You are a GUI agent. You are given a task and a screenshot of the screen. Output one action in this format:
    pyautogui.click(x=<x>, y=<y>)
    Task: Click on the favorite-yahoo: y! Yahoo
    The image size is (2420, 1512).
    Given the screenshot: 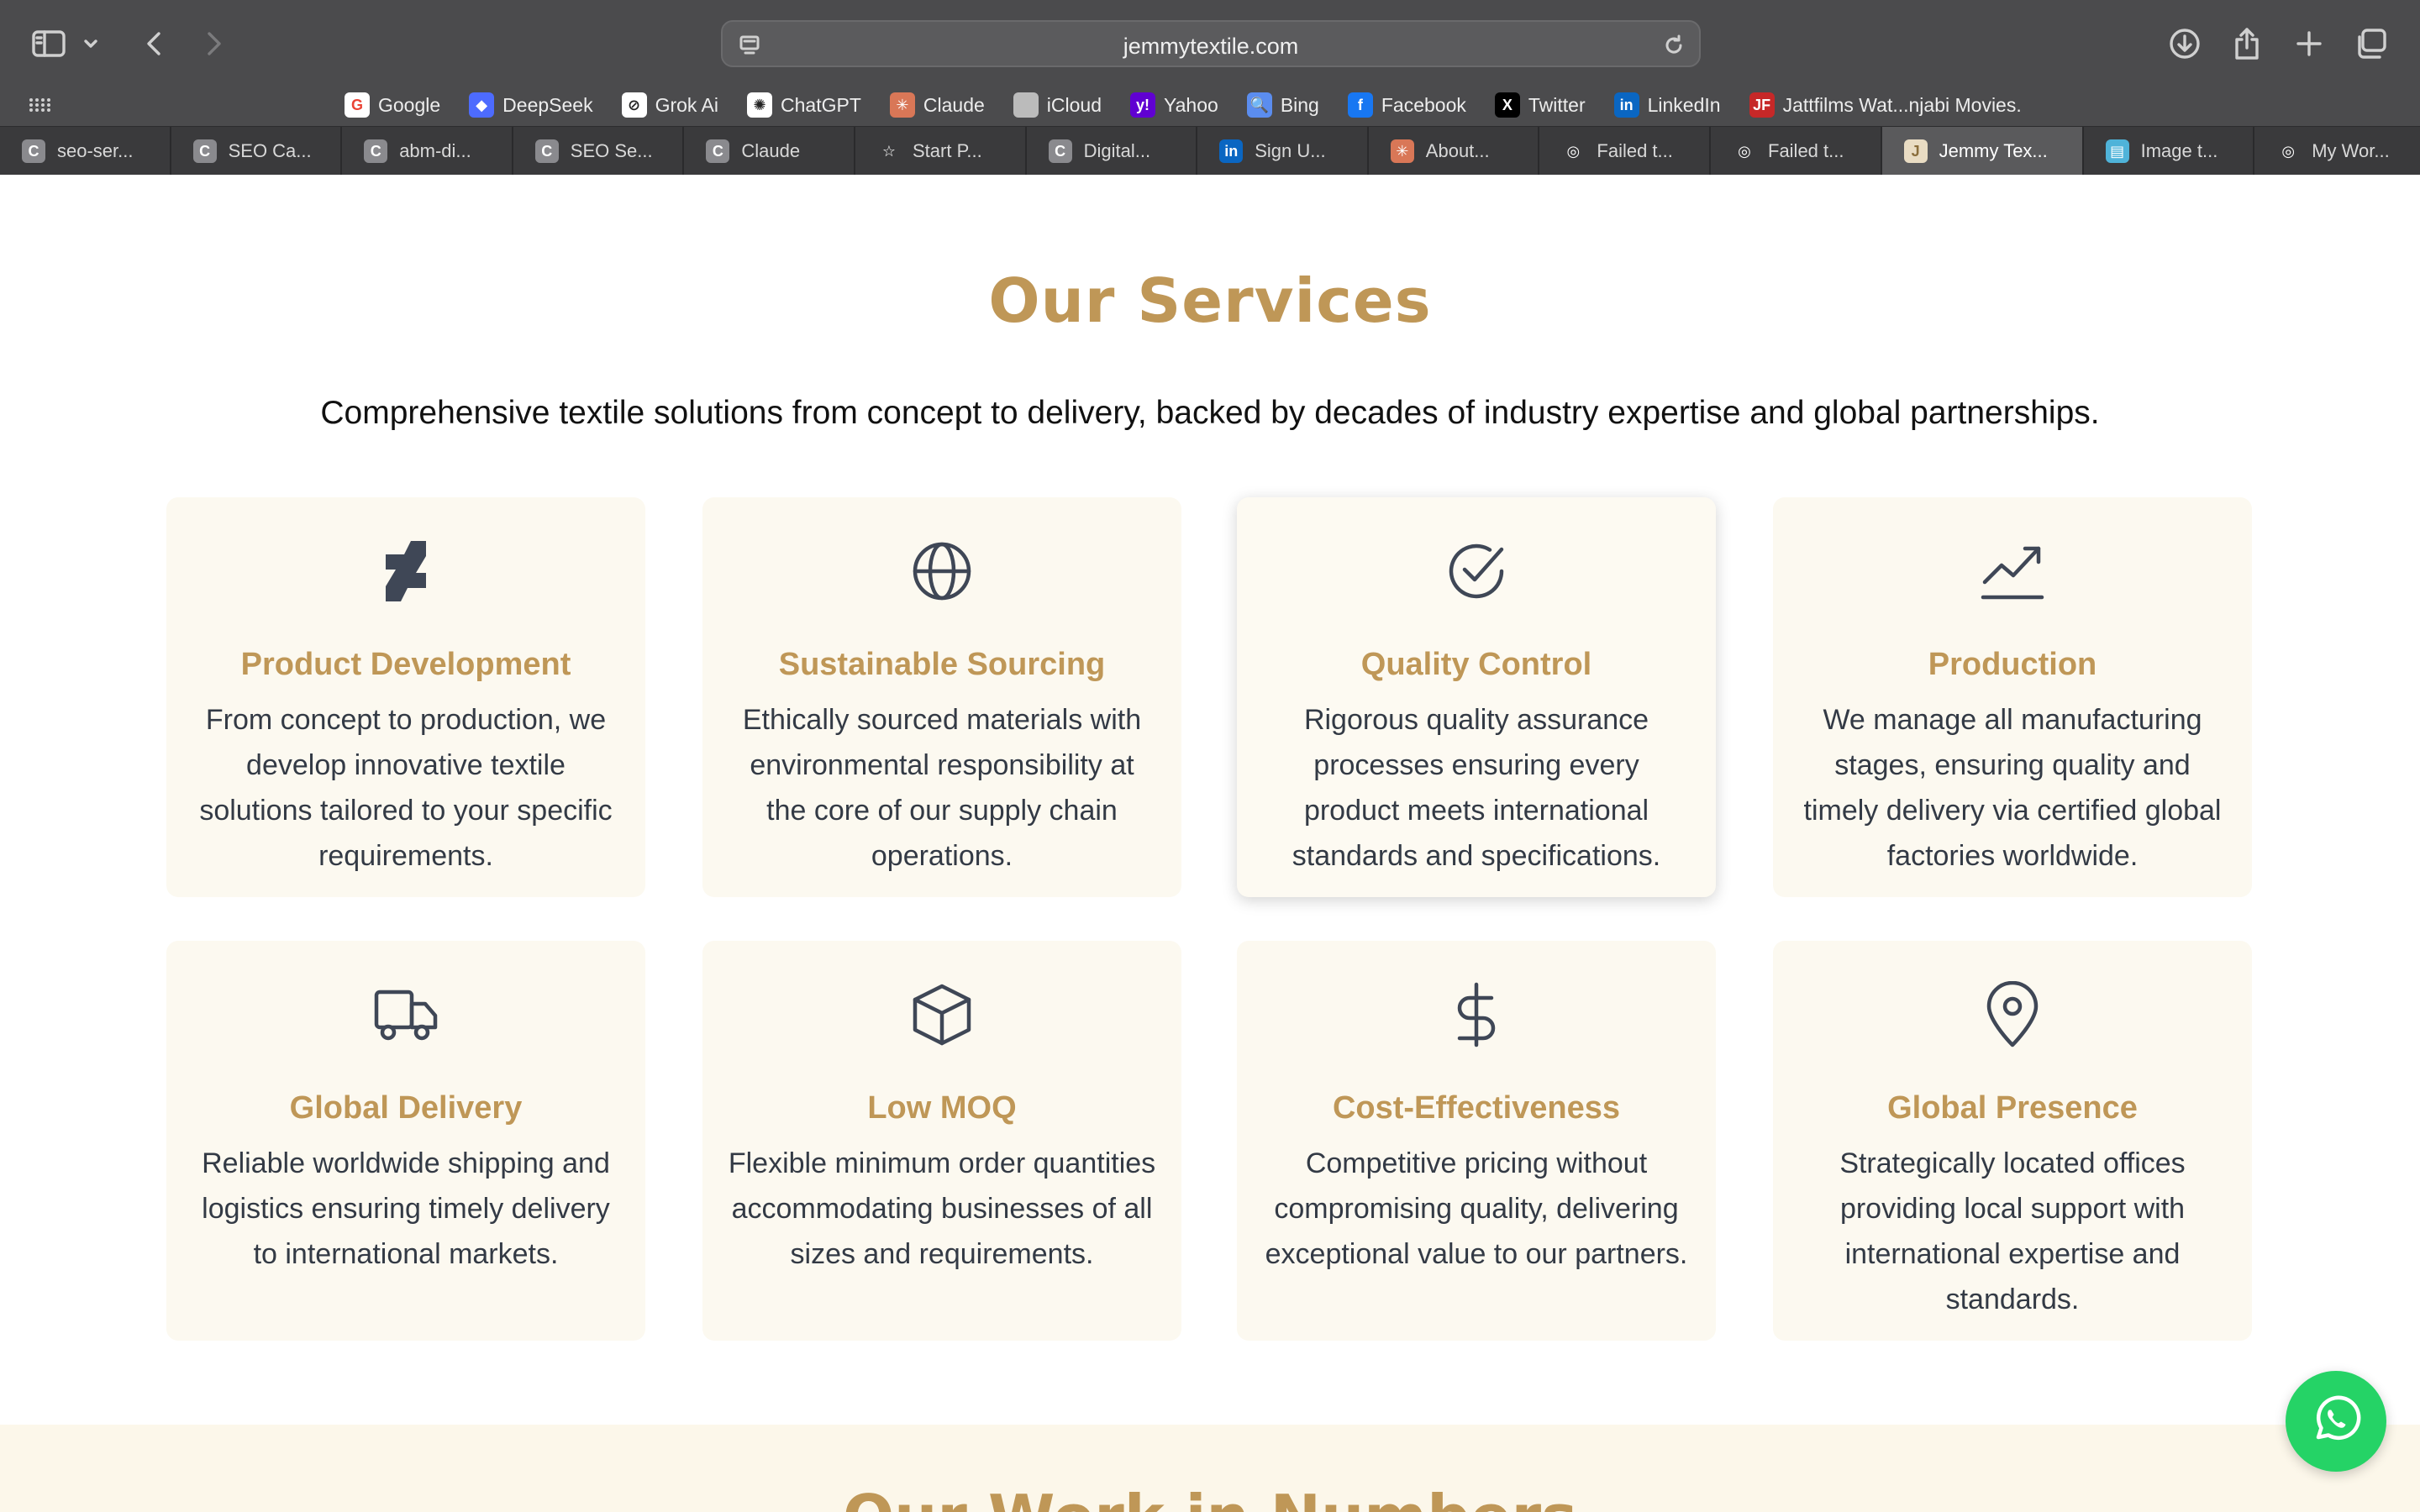 What is the action you would take?
    pyautogui.click(x=1174, y=105)
    